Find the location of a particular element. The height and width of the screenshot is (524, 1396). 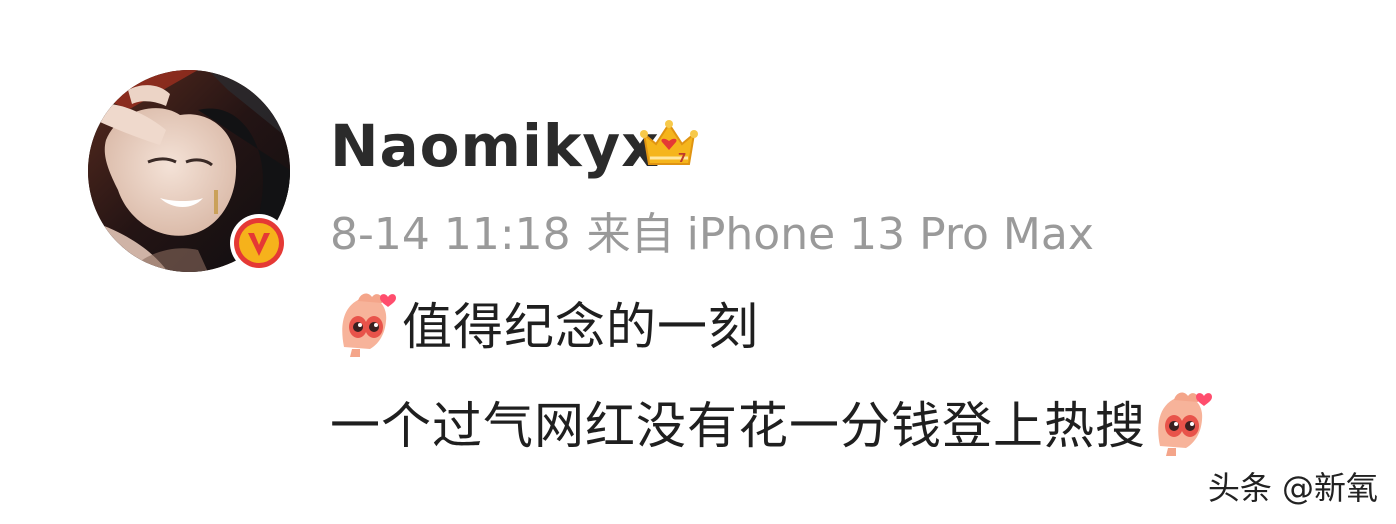

post-text-line-1: 值得纪念的一刻 is located at coordinates (580, 327).